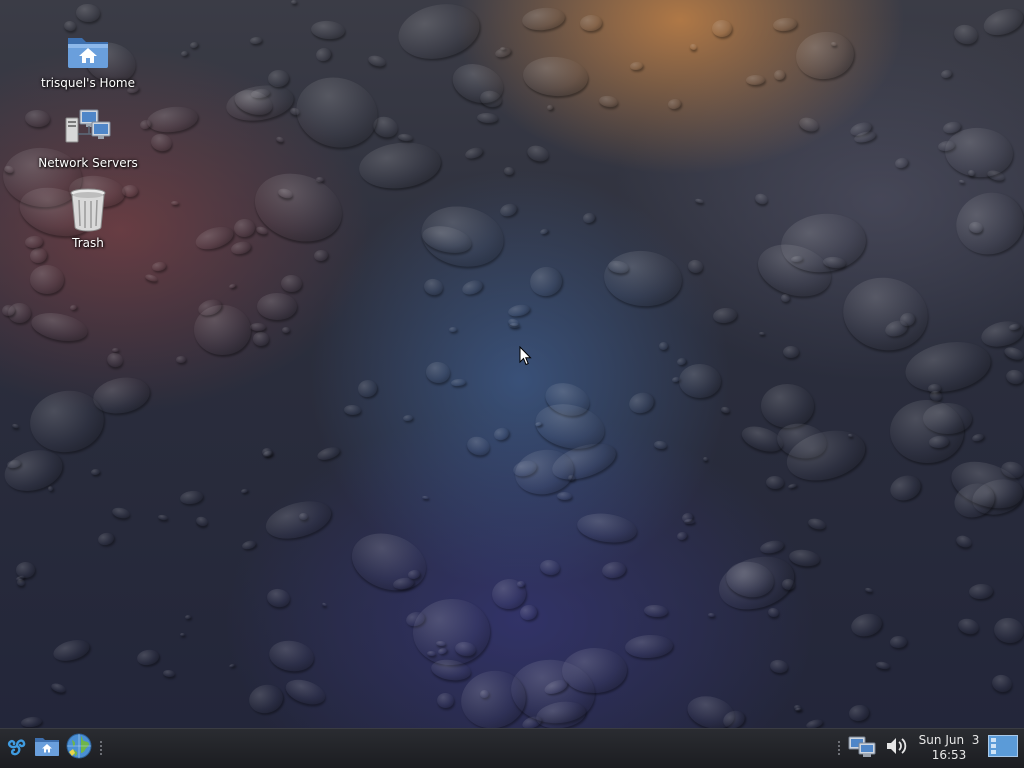 This screenshot has height=768, width=1024. I want to click on web-browser-launcher, so click(79, 748).